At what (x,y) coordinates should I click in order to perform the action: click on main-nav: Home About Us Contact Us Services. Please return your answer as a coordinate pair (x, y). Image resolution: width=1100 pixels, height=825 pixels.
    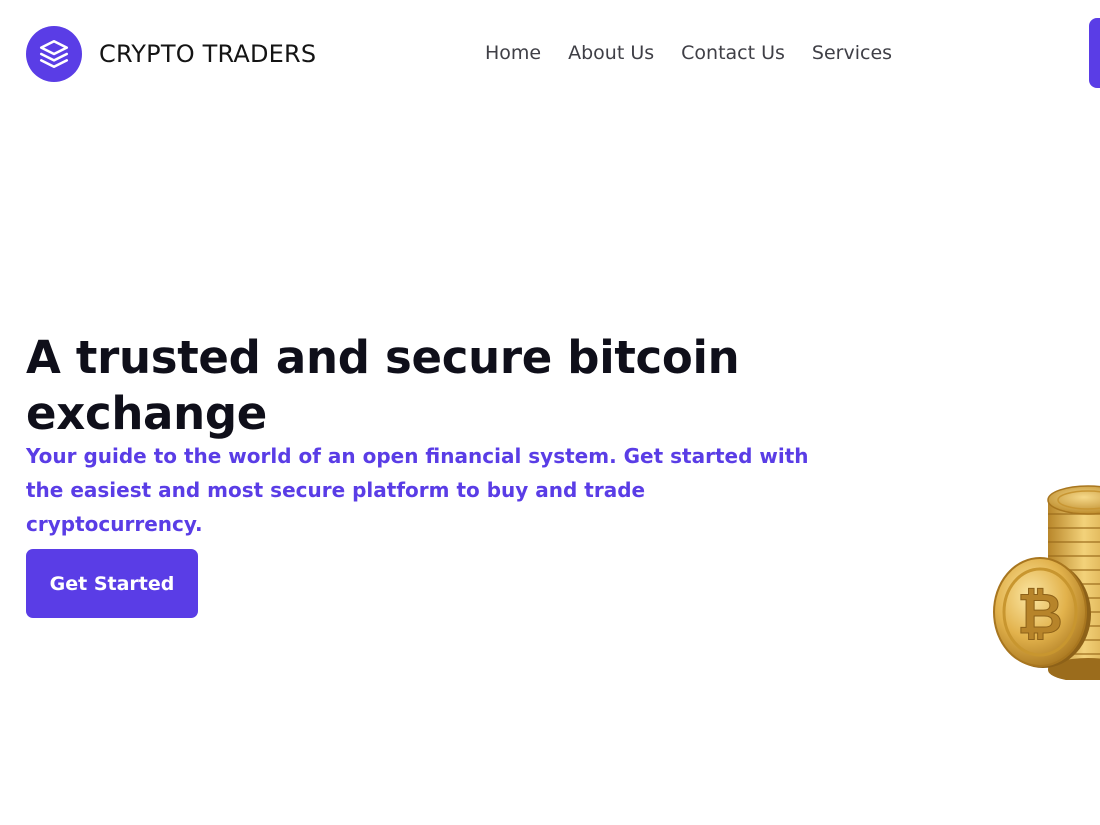
    Looking at the image, I should click on (688, 53).